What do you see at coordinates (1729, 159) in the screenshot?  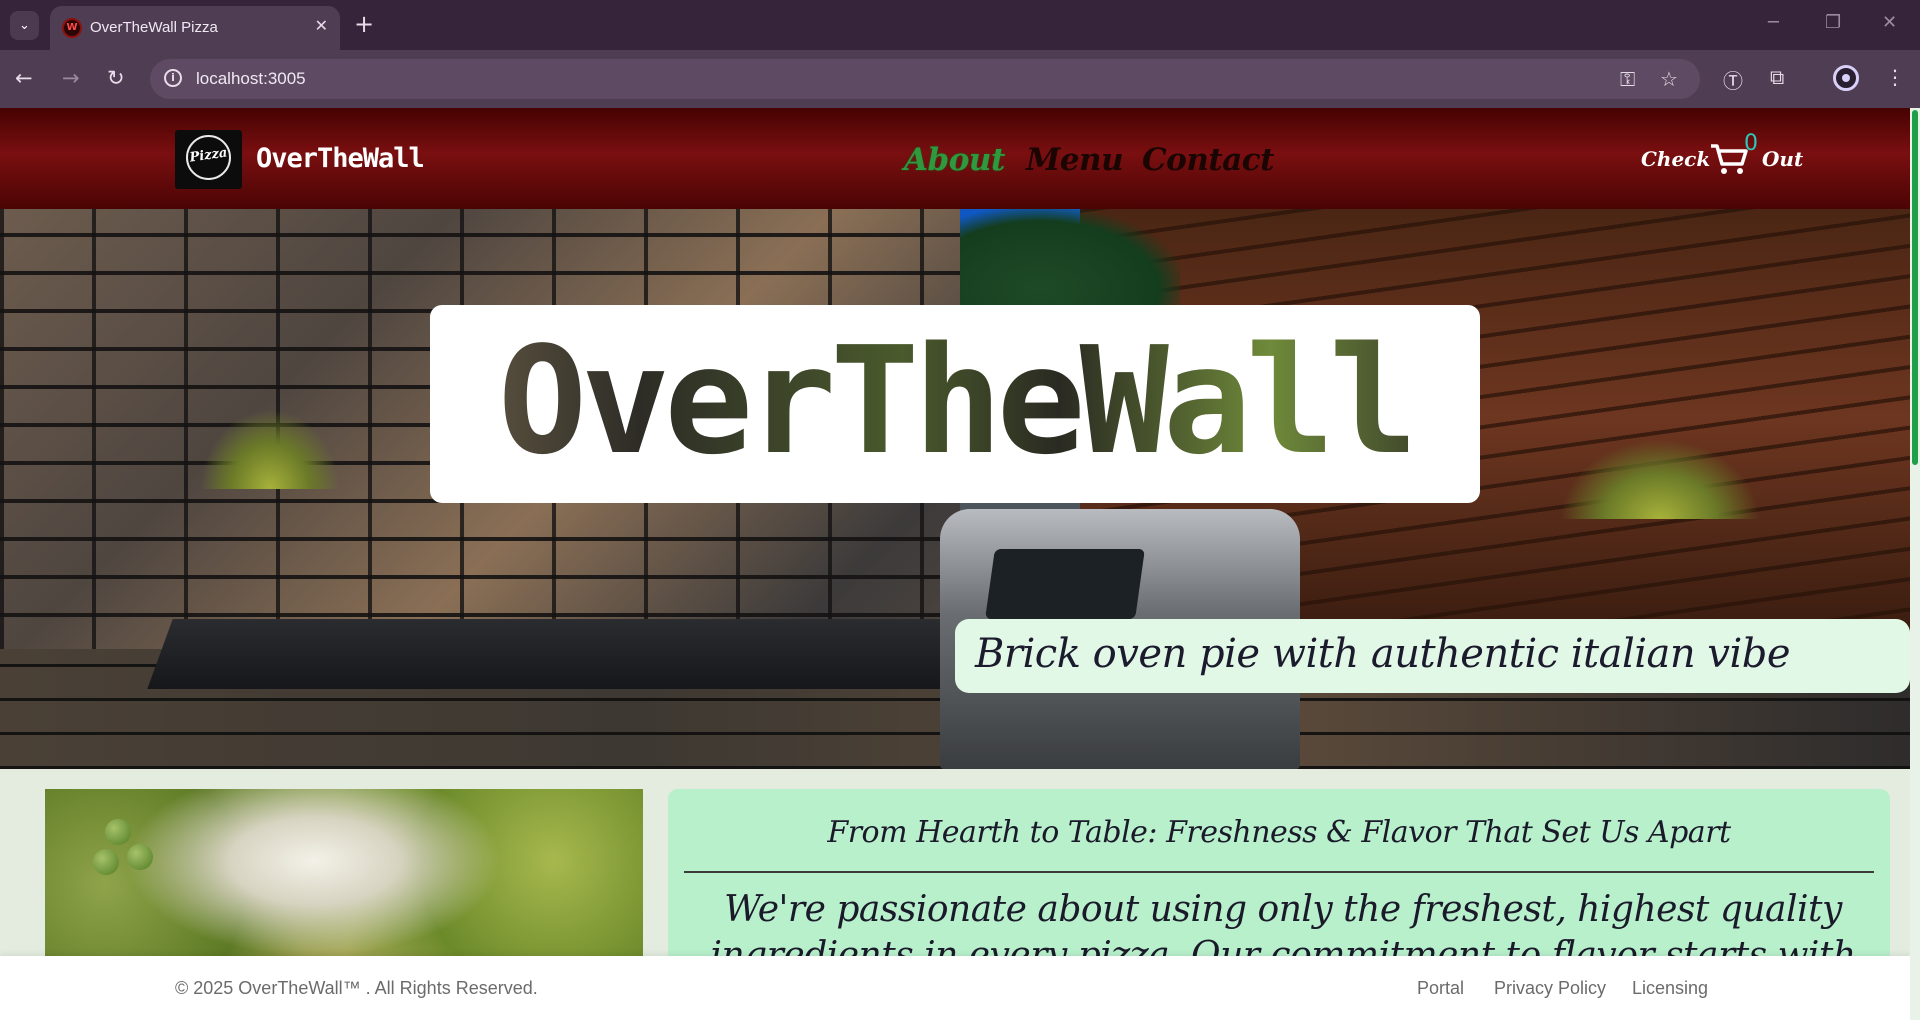 I see `shopping-cart-icon` at bounding box center [1729, 159].